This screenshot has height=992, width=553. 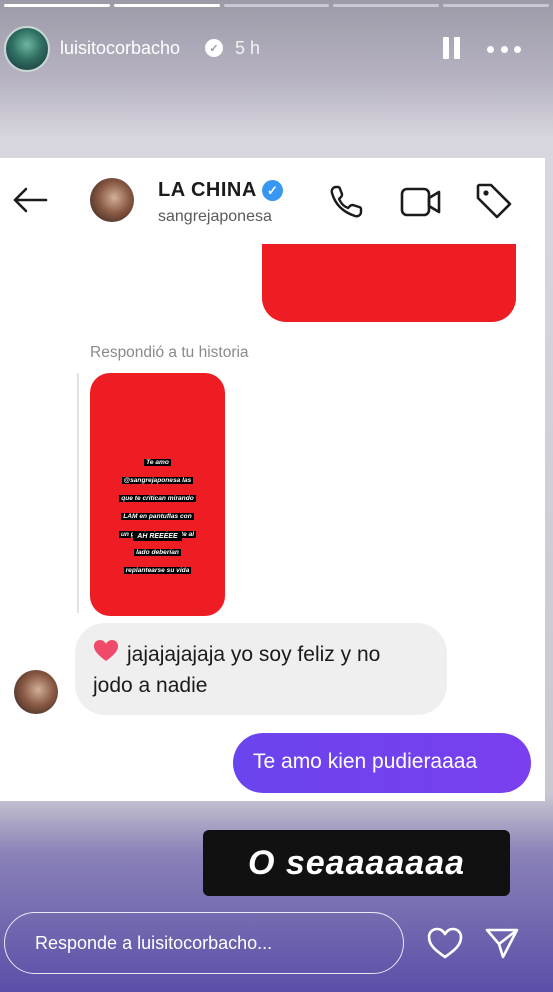 I want to click on phone-icon, so click(x=346, y=202).